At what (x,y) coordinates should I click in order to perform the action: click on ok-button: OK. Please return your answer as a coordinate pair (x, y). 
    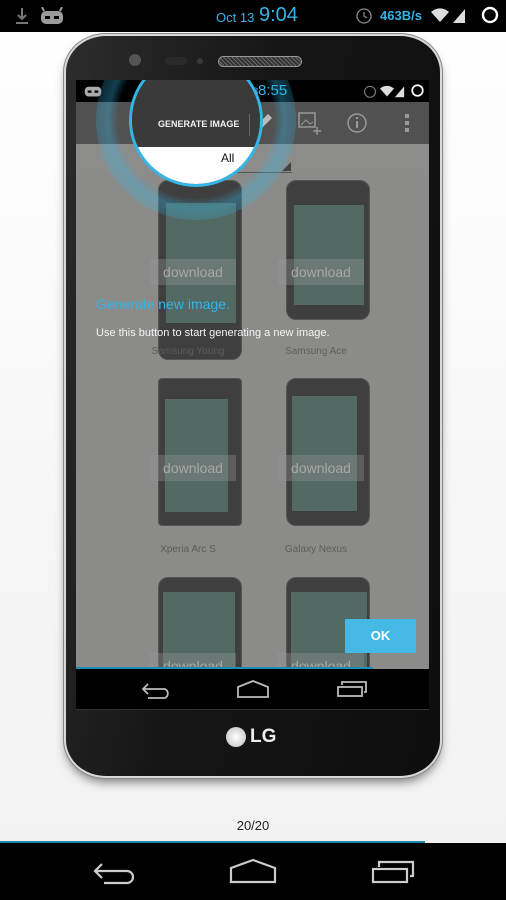
    Looking at the image, I should click on (380, 636).